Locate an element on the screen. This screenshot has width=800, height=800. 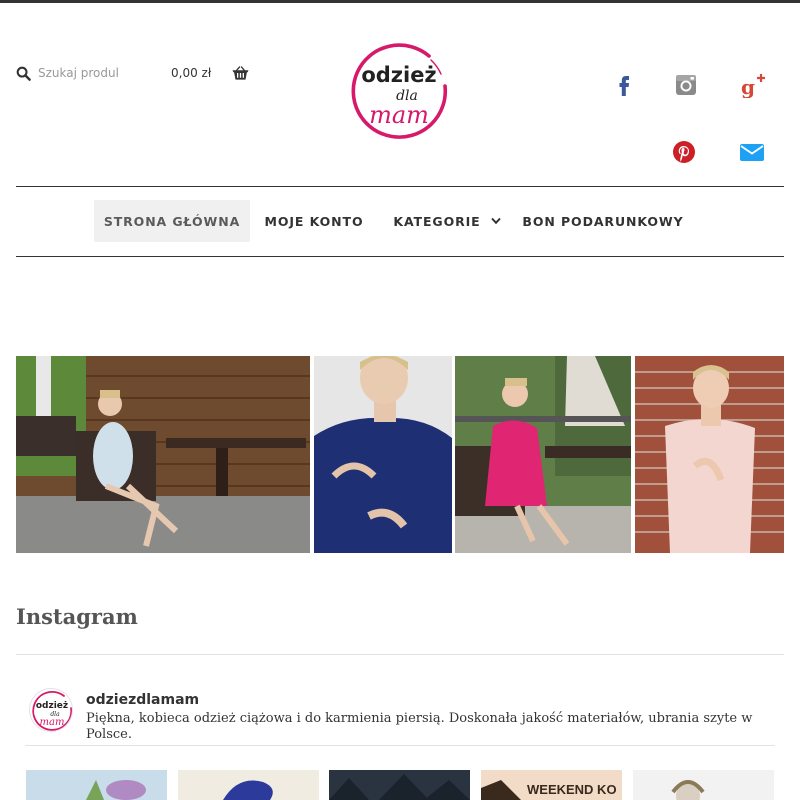
facebook-icon is located at coordinates (624, 85).